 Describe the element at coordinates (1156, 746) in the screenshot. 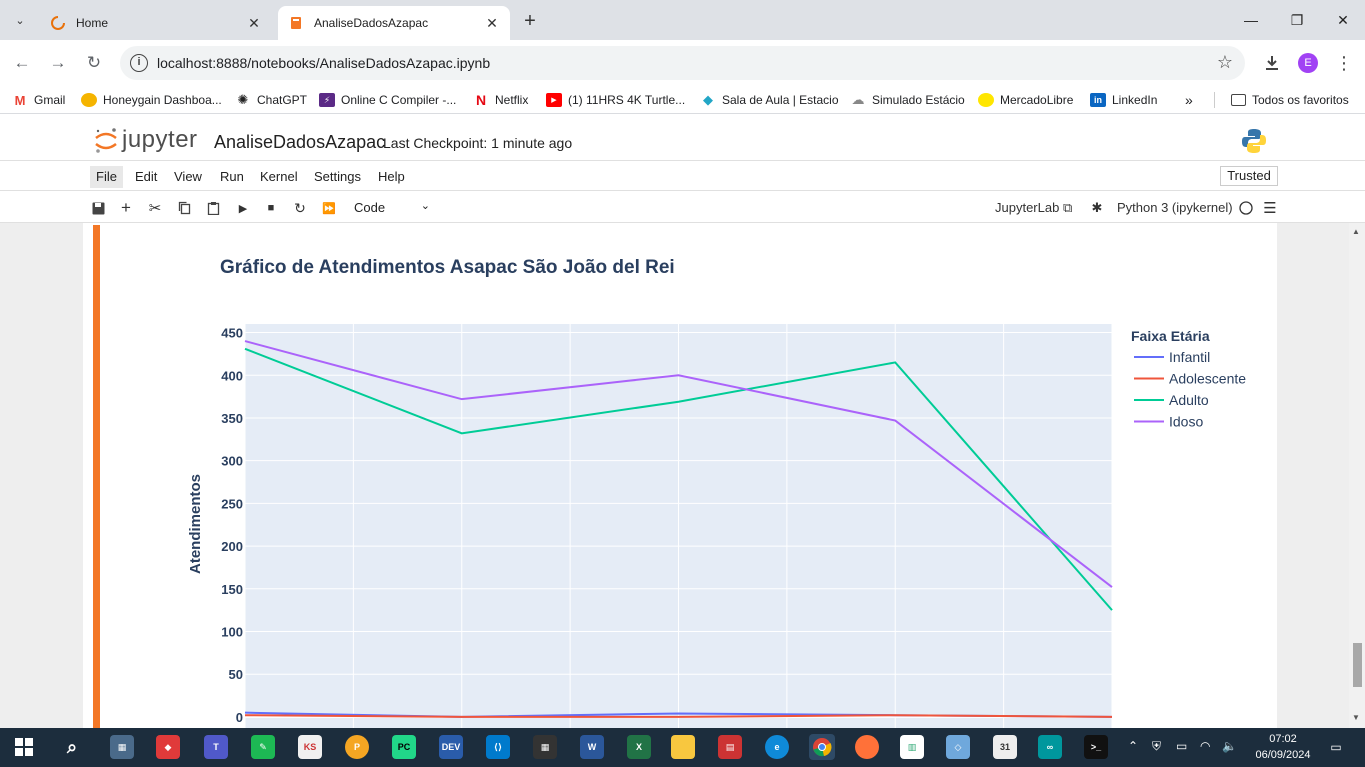

I see `security-icon: ⛨` at that location.